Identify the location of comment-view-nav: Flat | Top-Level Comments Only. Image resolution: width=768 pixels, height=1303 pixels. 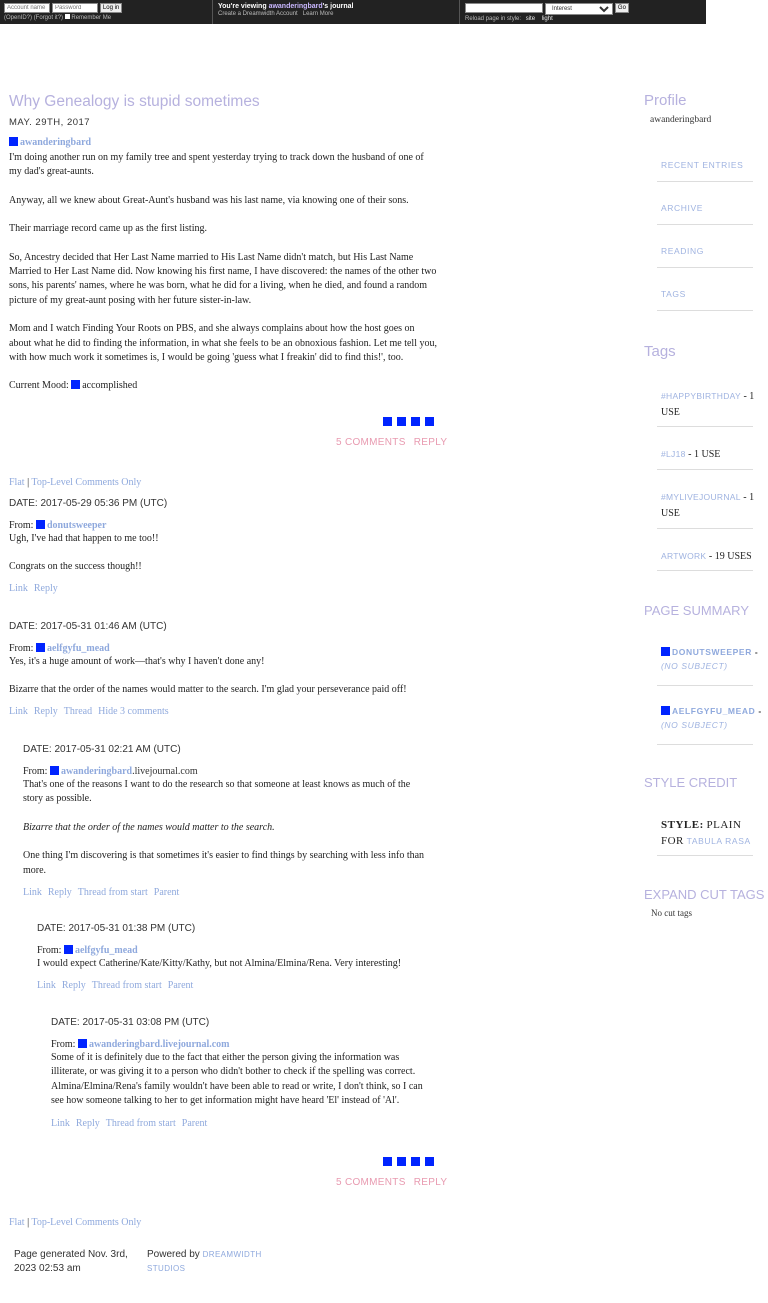
(75, 482).